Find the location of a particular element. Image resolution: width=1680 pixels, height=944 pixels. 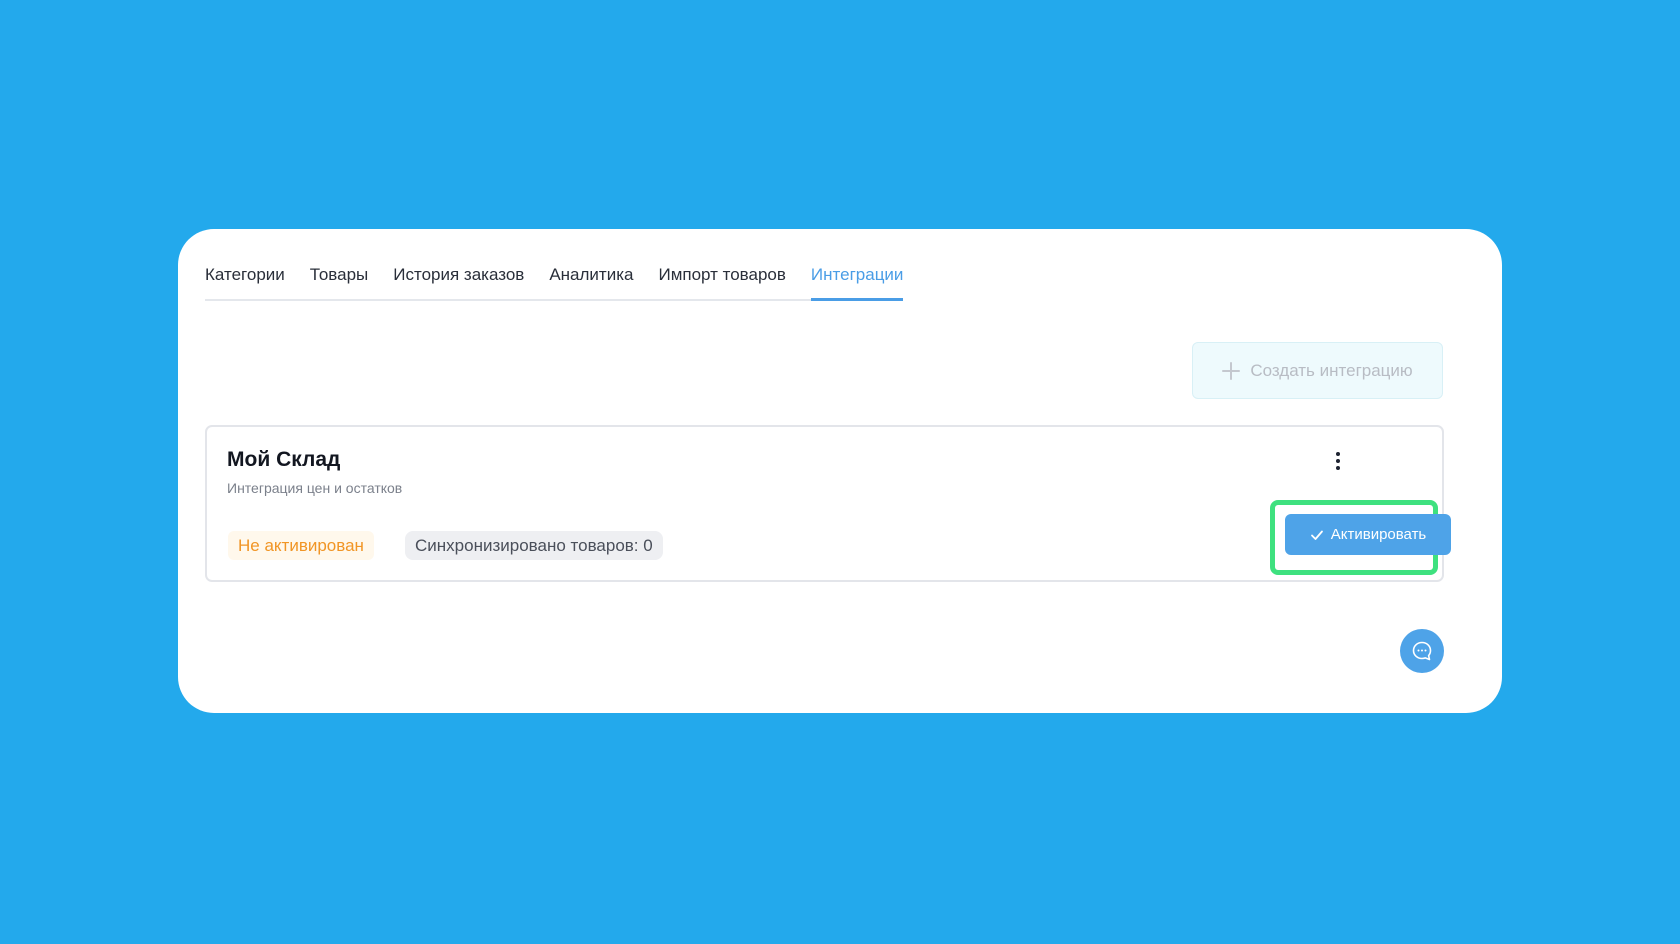

chat-support-button is located at coordinates (1422, 651).